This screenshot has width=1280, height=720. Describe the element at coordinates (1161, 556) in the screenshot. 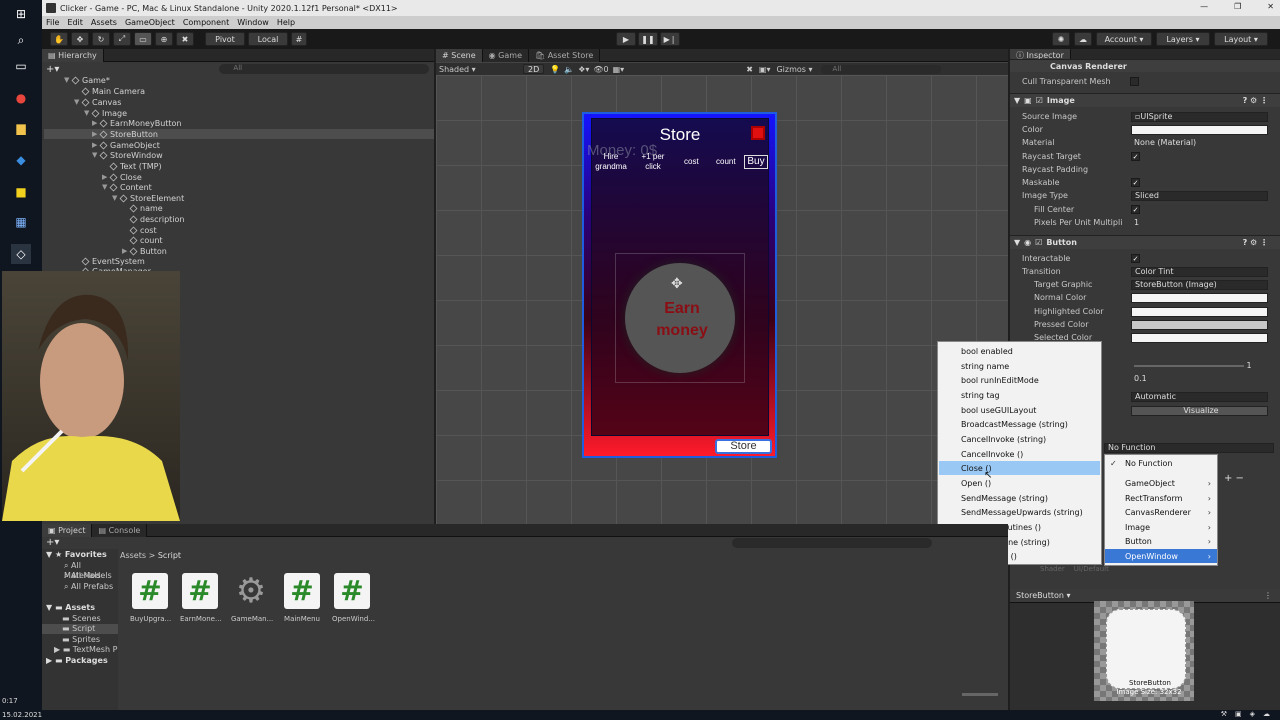

I see `submenu-openwindow: OpenWindow ›` at that location.